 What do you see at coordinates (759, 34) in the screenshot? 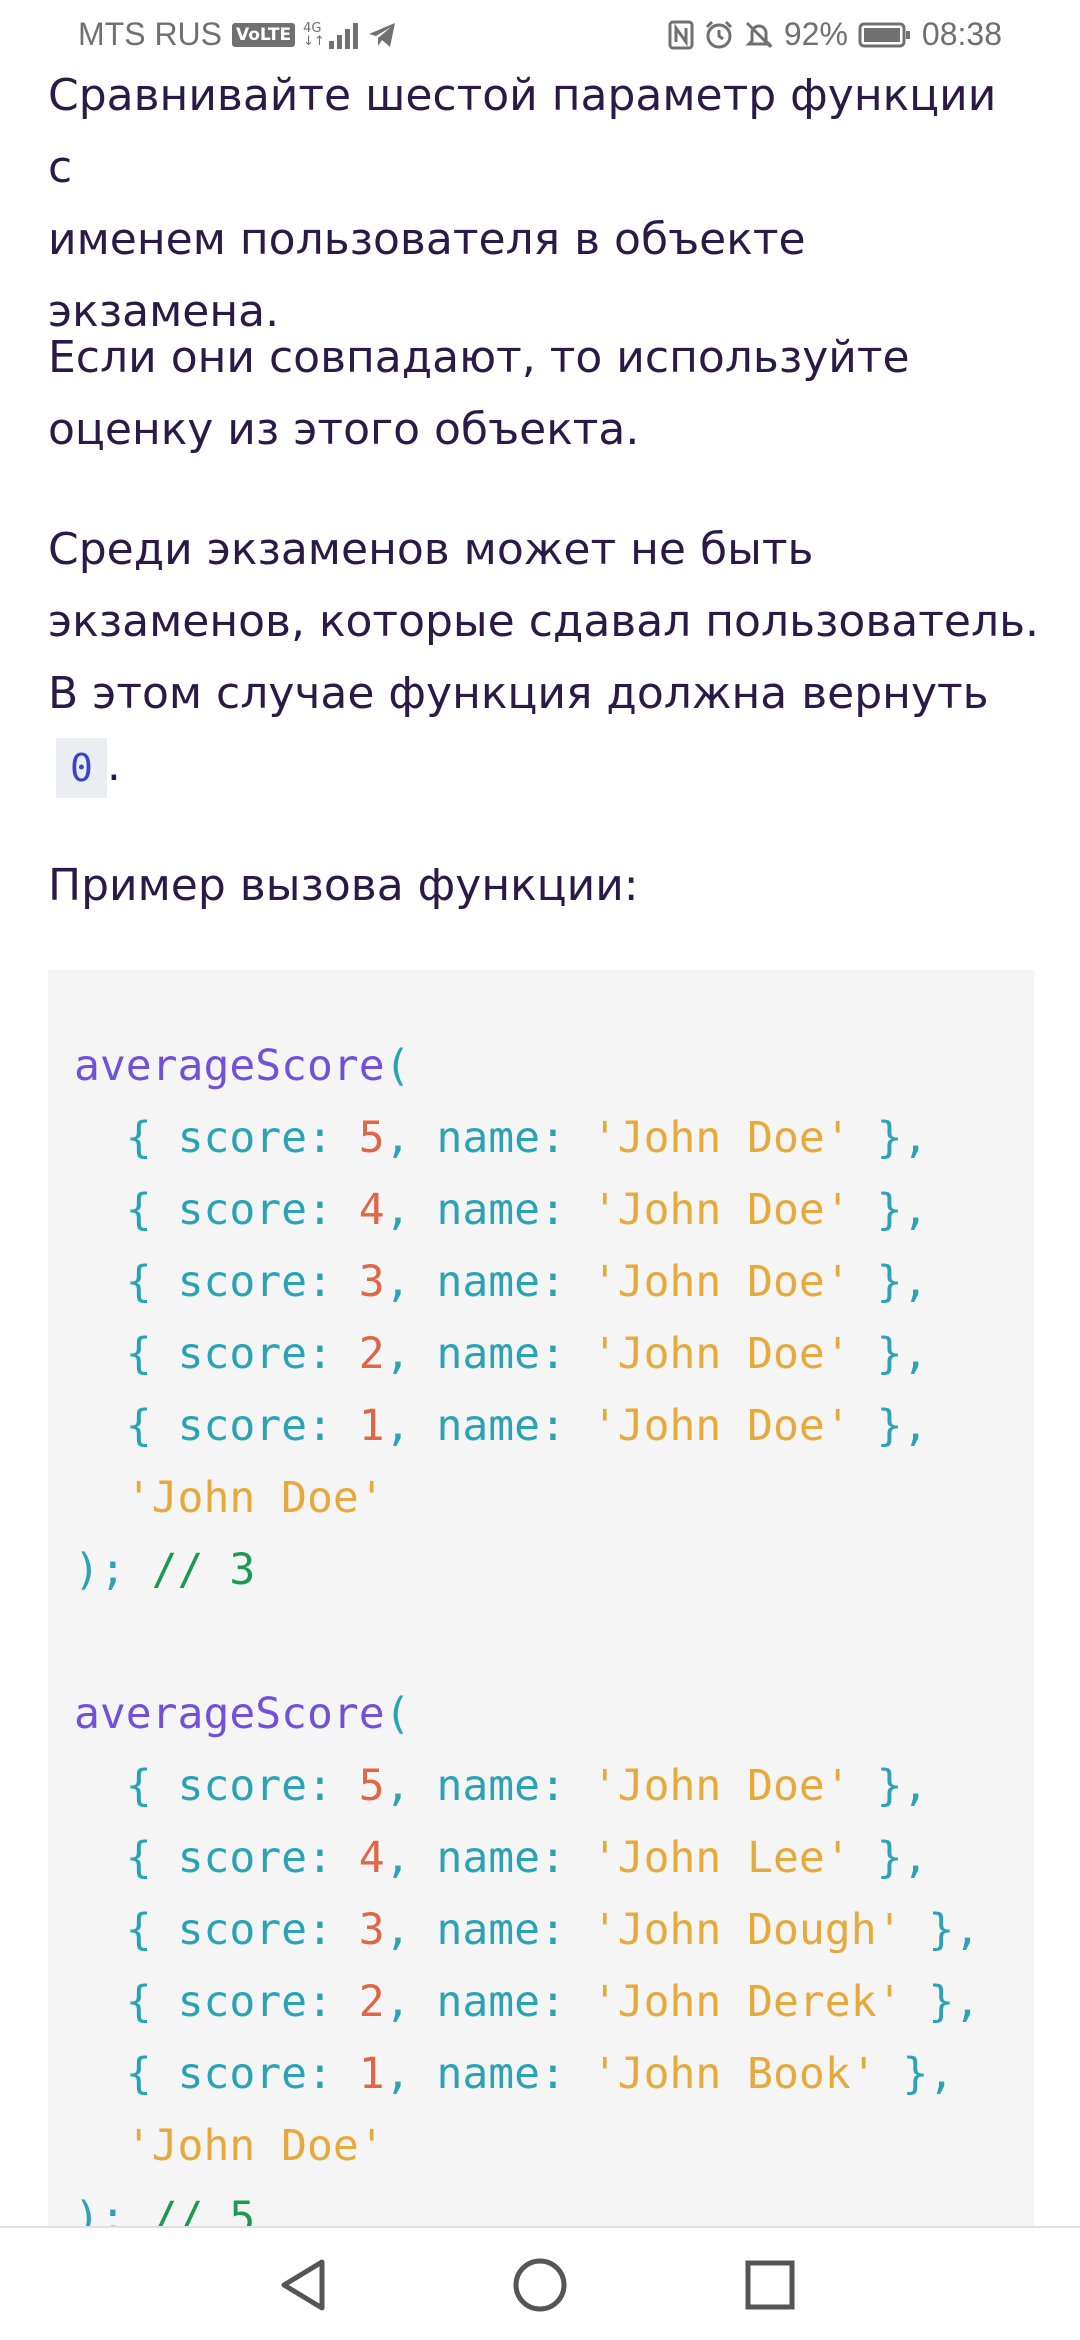
I see `mute-icon` at bounding box center [759, 34].